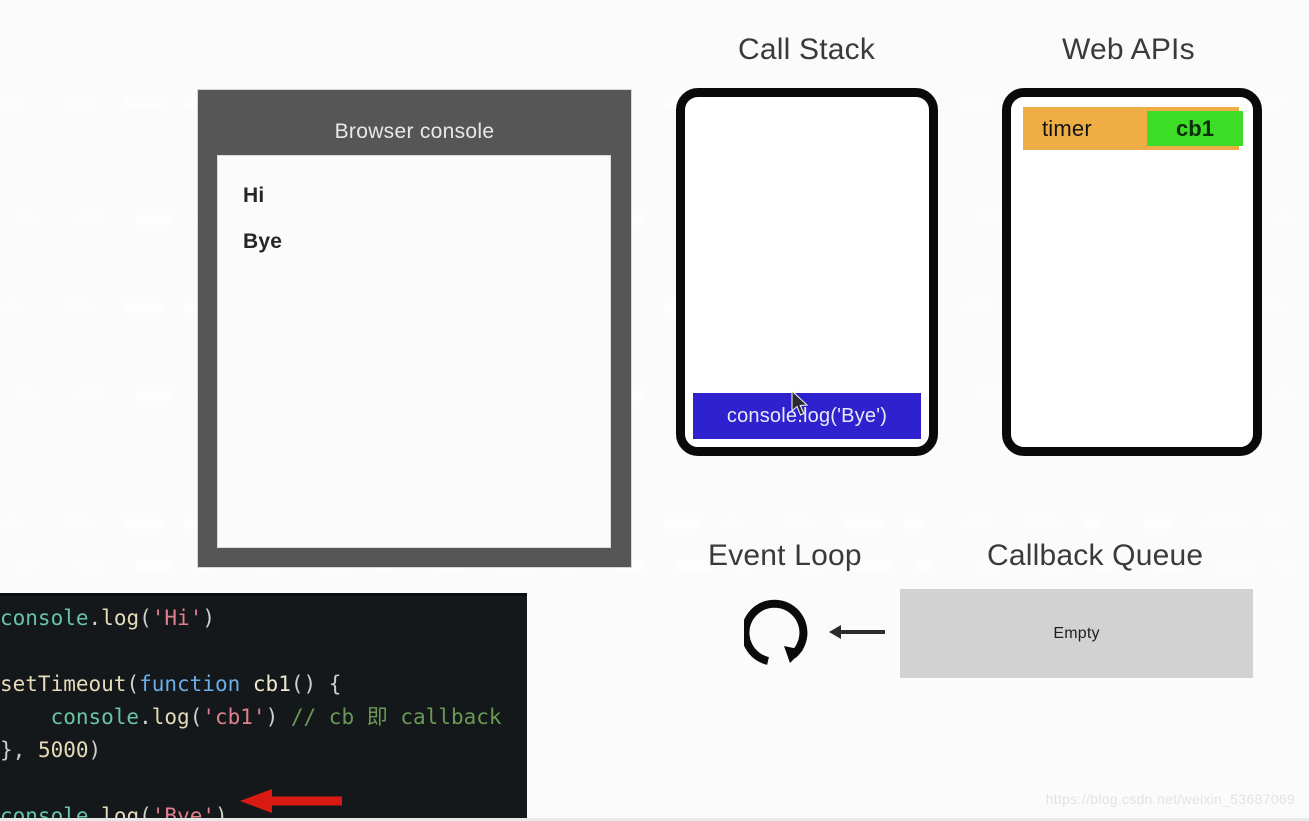 Image resolution: width=1309 pixels, height=821 pixels. I want to click on call-stack-panel: console.log('Bye'), so click(807, 272).